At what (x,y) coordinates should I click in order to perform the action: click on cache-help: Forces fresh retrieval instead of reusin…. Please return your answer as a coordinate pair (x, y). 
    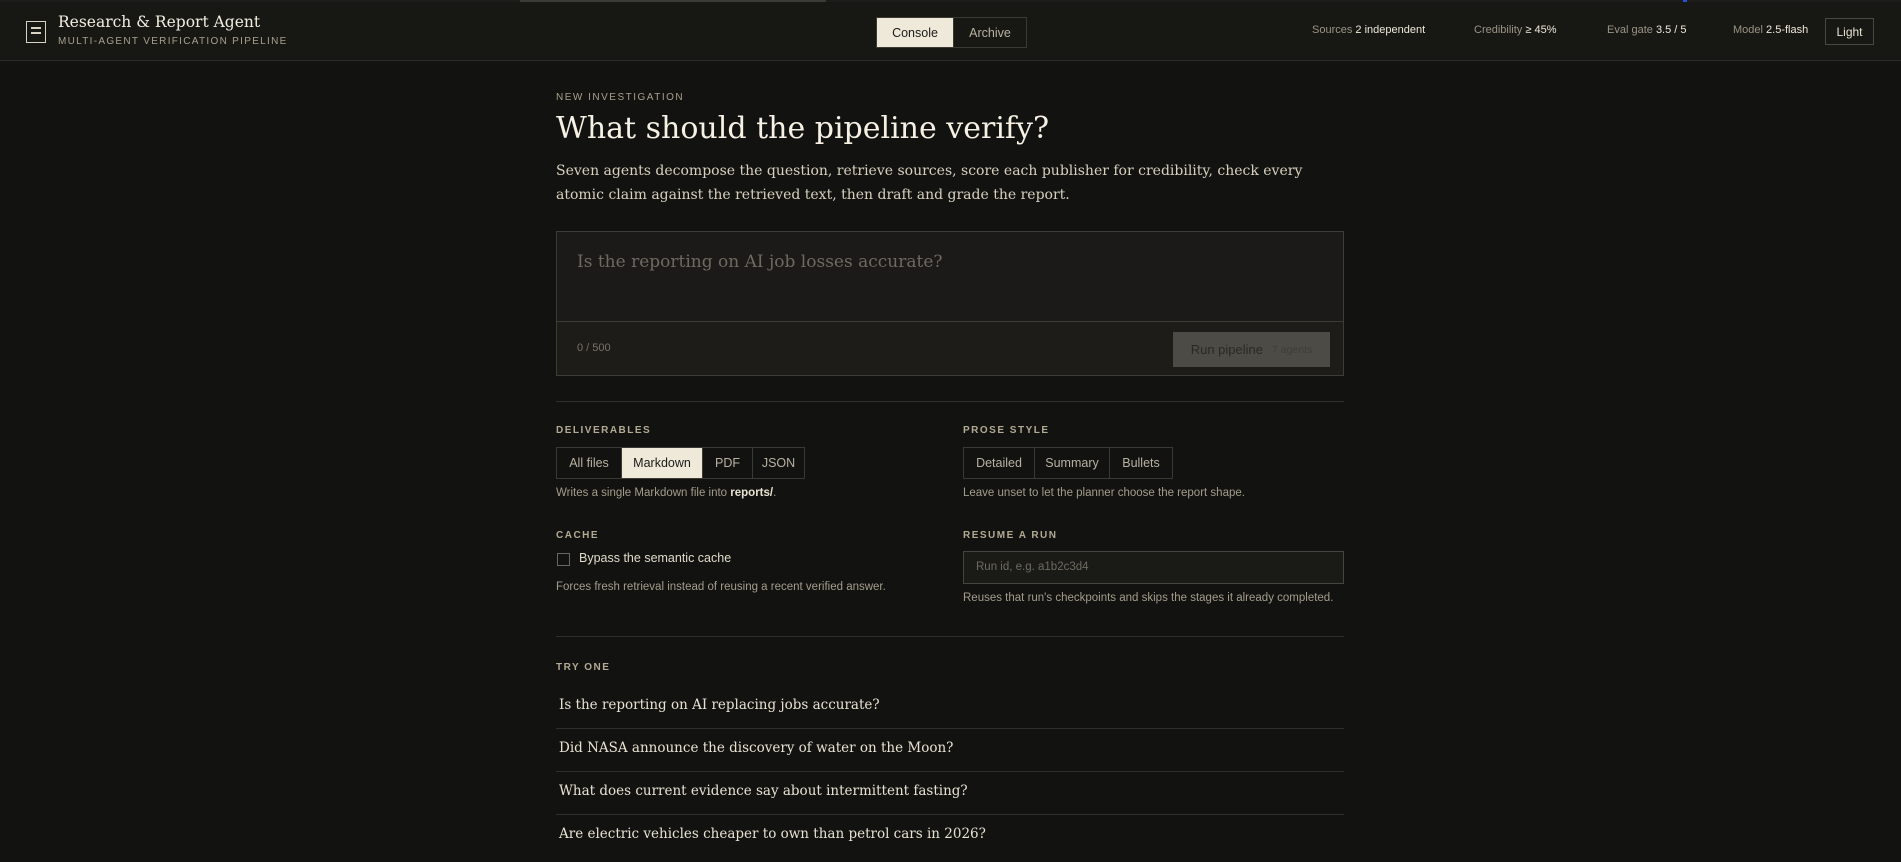
    Looking at the image, I should click on (721, 587).